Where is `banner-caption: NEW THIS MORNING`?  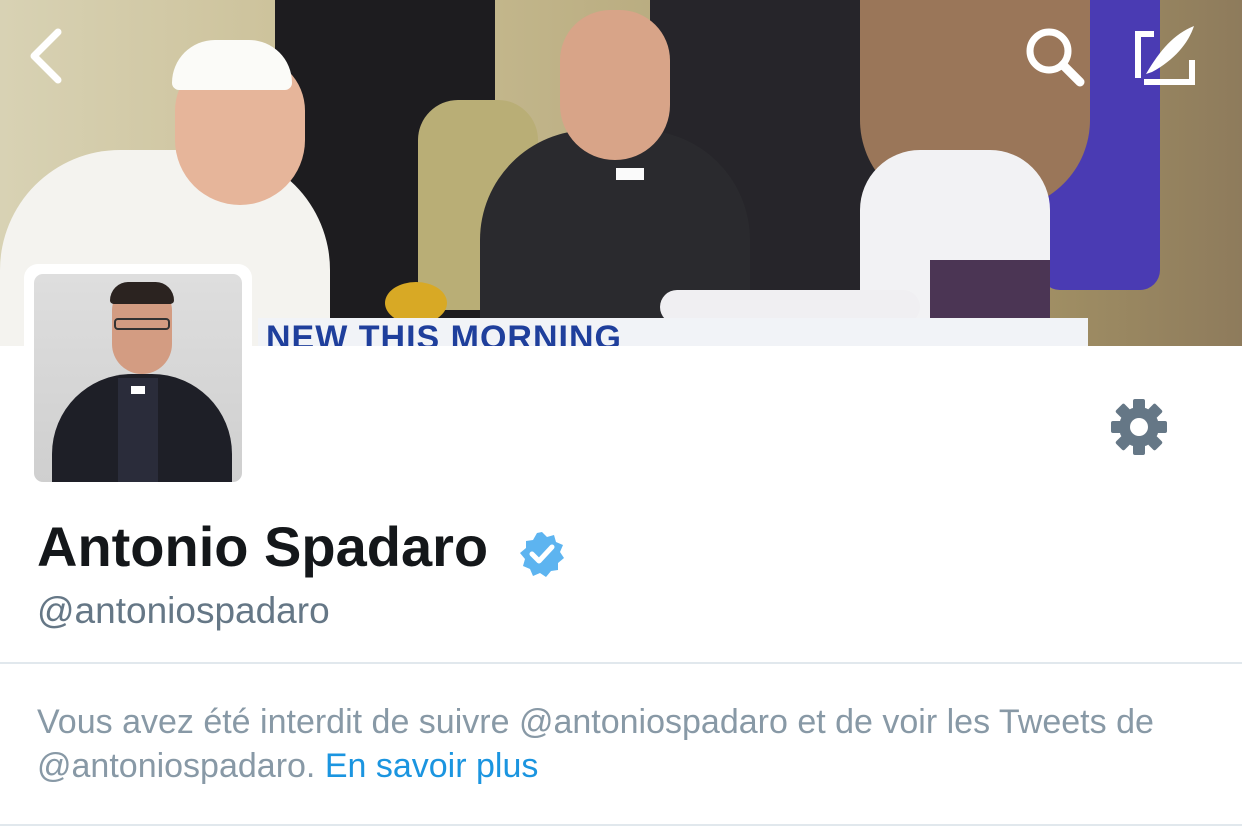 banner-caption: NEW THIS MORNING is located at coordinates (673, 332).